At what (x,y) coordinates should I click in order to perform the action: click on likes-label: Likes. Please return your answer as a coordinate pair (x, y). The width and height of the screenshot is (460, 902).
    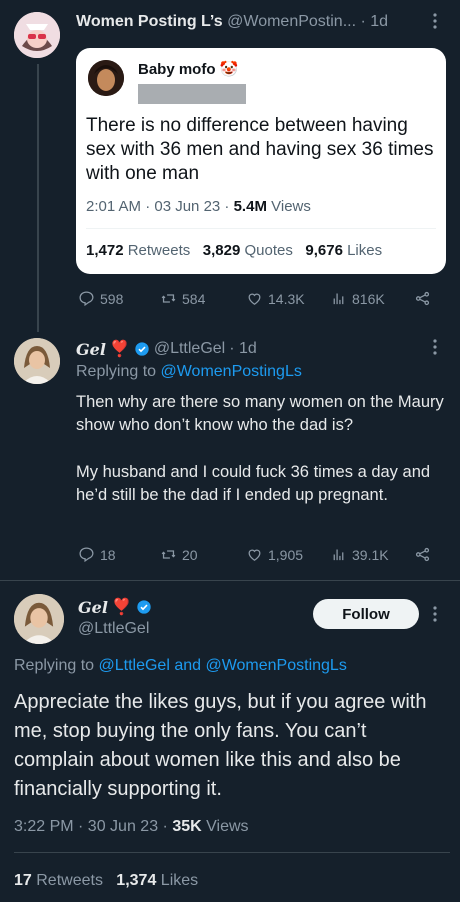
    Looking at the image, I should click on (179, 880).